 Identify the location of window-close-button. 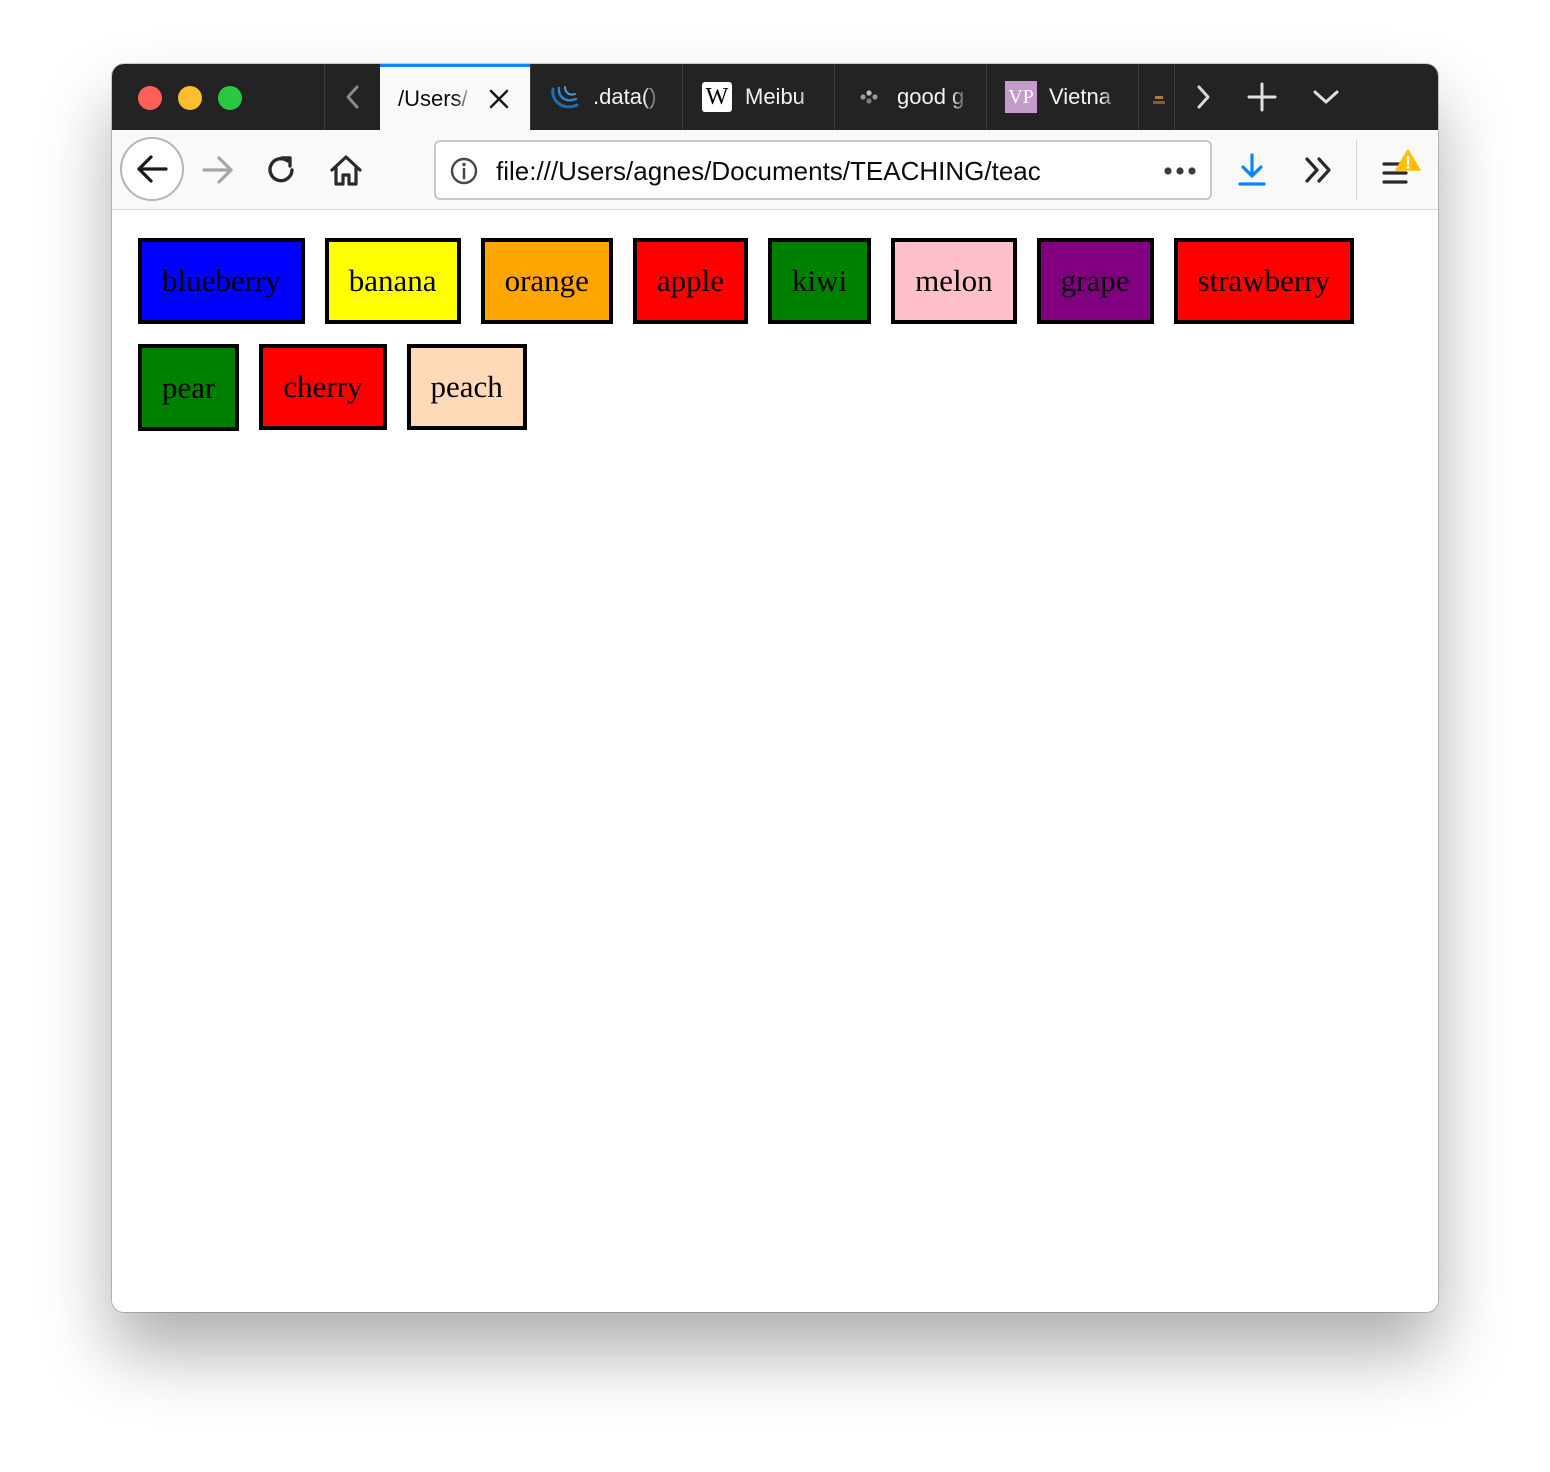
(150, 98).